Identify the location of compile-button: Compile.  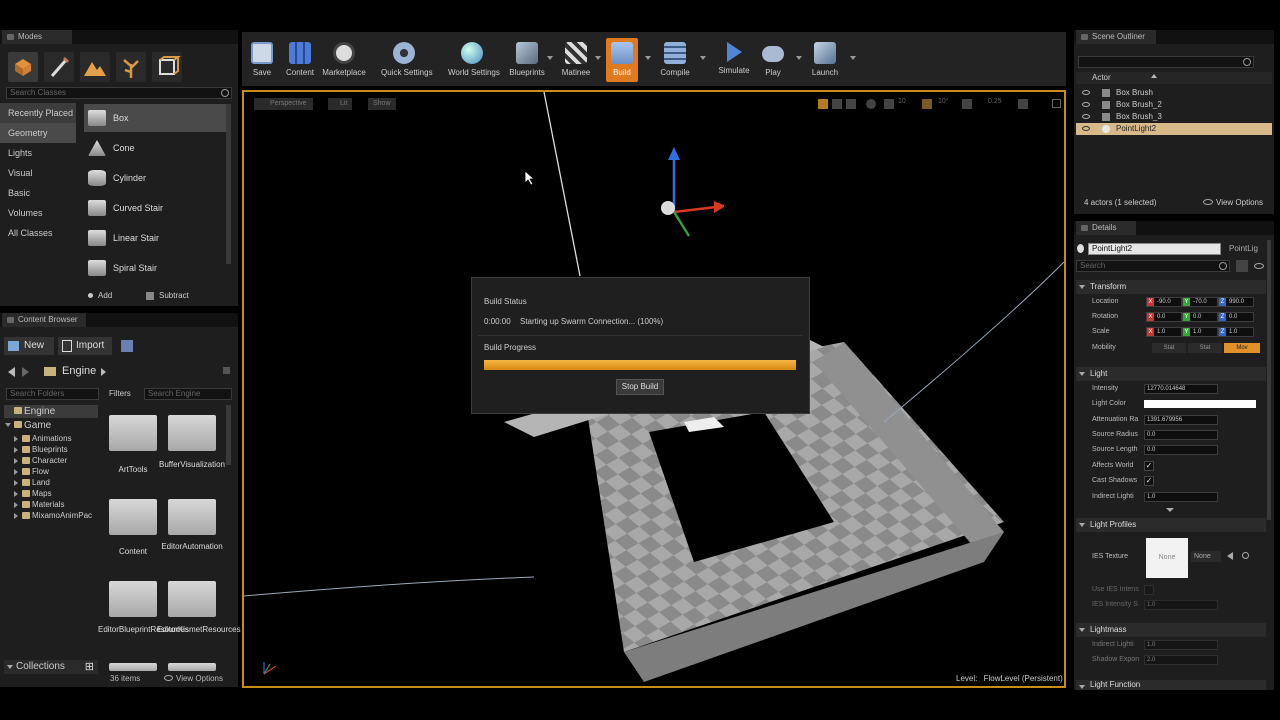
(675, 61).